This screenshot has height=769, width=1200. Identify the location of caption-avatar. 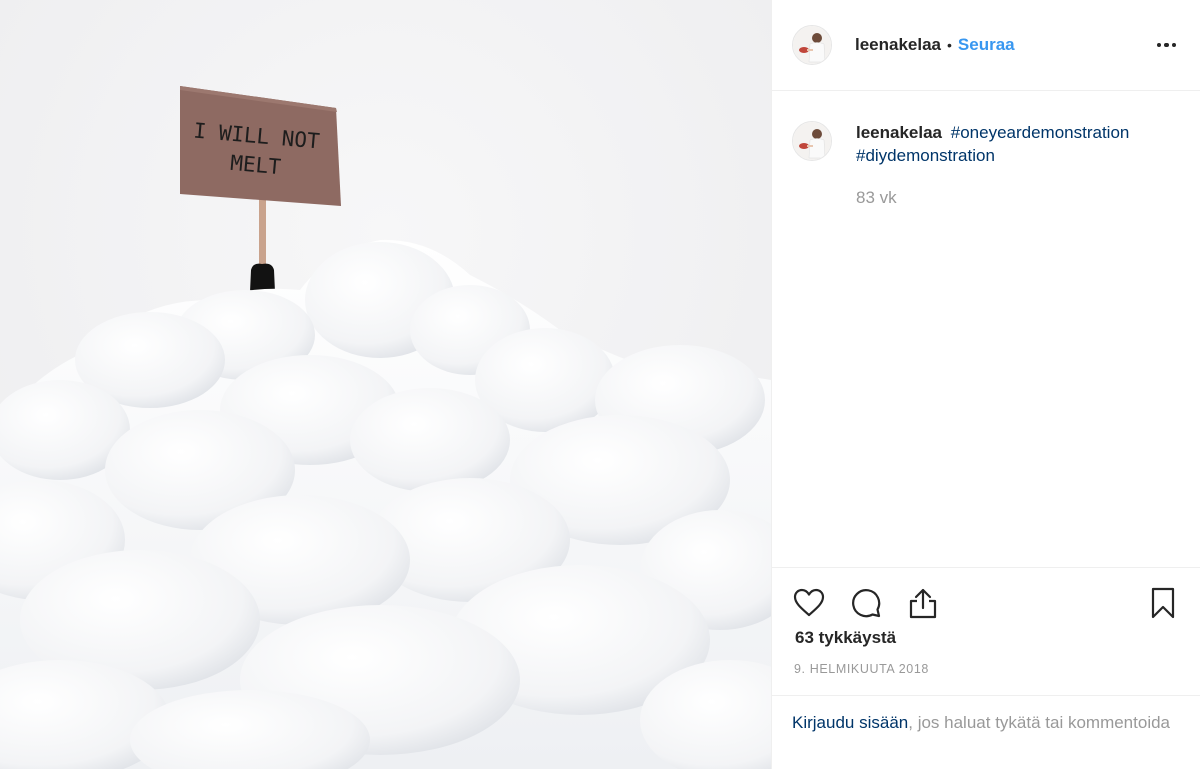
(812, 141).